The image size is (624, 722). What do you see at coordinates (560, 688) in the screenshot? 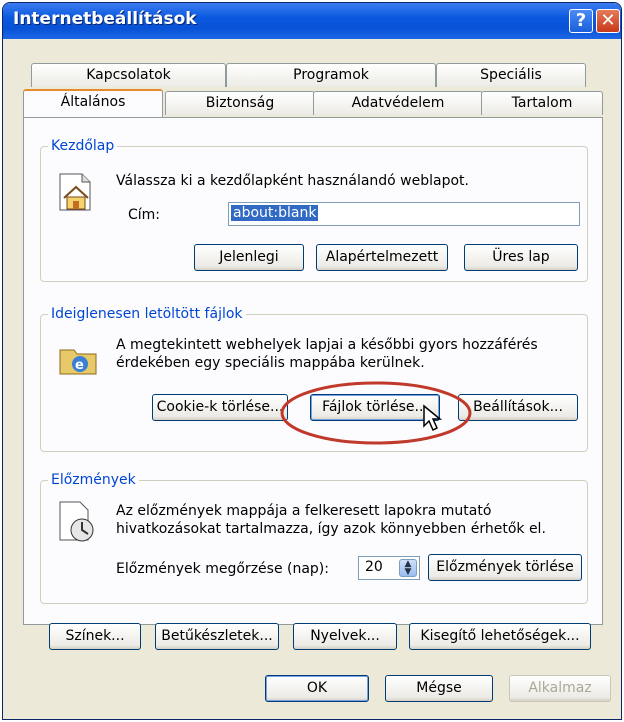
I see `apply-button: Alkalmaz` at bounding box center [560, 688].